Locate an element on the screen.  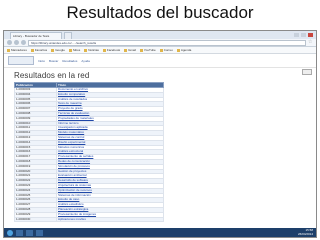
row-title-link: Aplicaciones móviles is located at coordinates (110, 219).